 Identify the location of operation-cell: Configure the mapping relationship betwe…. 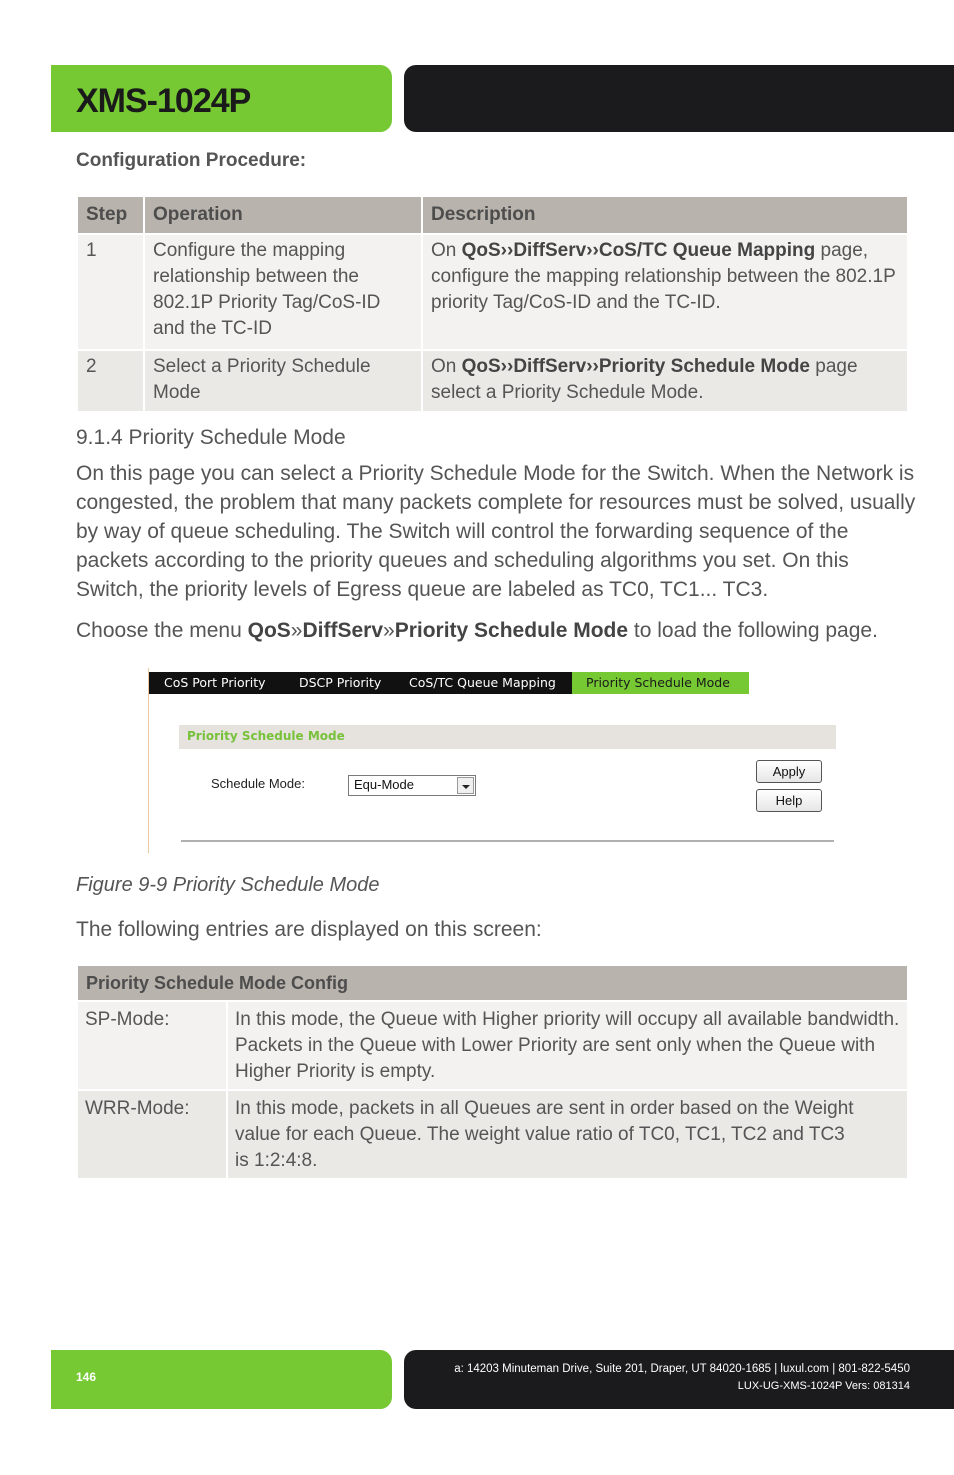
(283, 292).